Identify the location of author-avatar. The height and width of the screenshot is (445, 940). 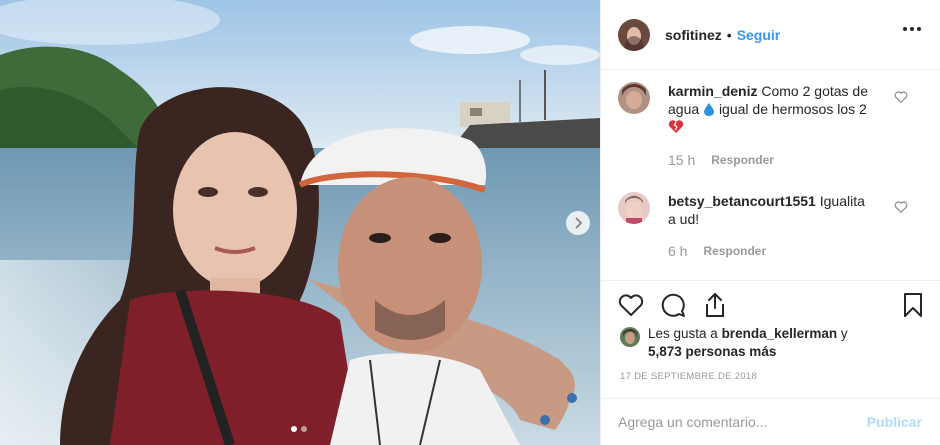
(634, 34).